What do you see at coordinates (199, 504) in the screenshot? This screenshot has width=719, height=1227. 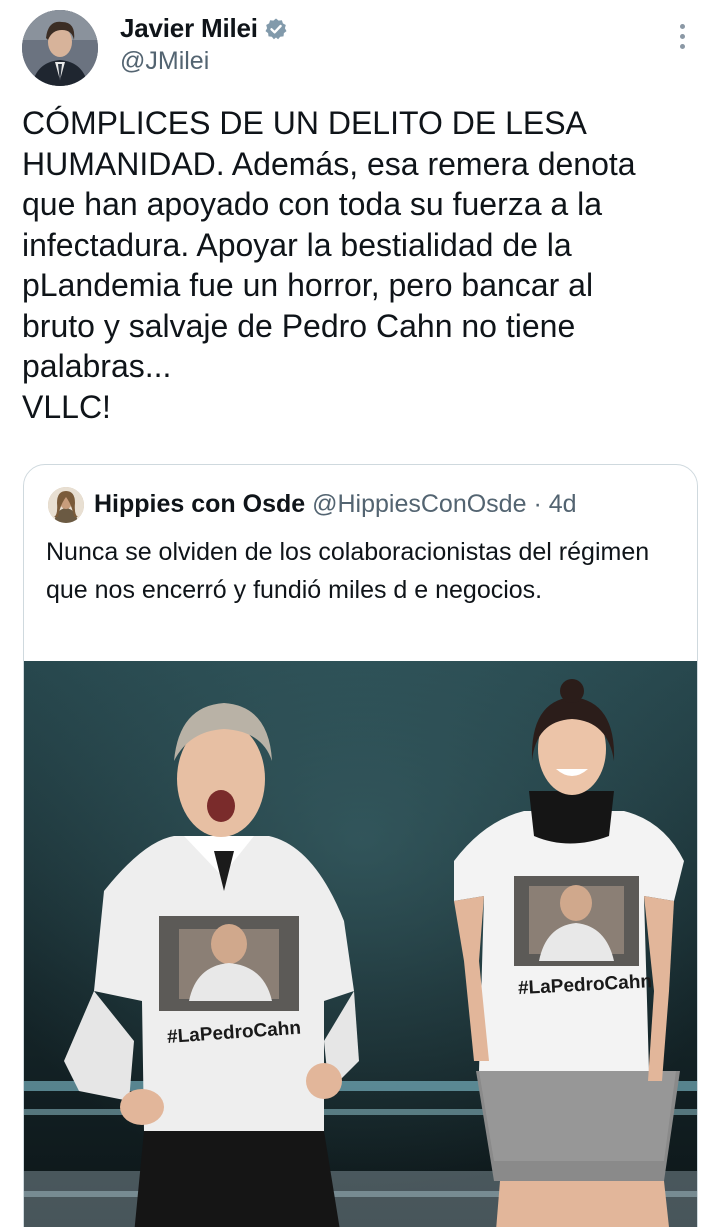 I see `quoted-display-name: Hippies con Osde` at bounding box center [199, 504].